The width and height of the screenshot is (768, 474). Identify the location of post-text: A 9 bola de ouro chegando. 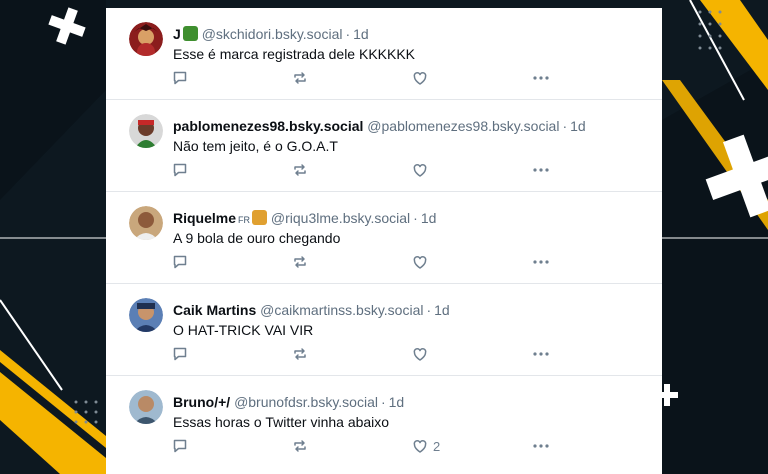
(257, 238).